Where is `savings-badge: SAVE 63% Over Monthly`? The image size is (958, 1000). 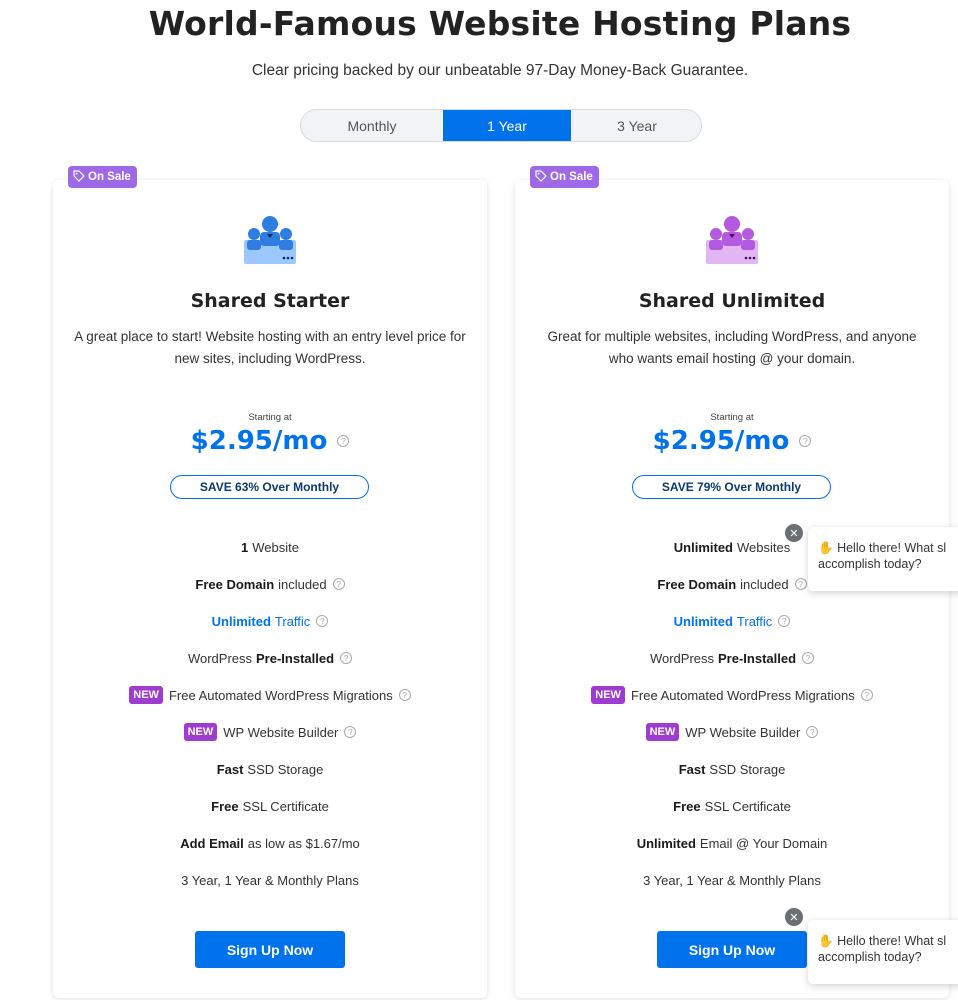
savings-badge: SAVE 63% Over Monthly is located at coordinates (269, 487).